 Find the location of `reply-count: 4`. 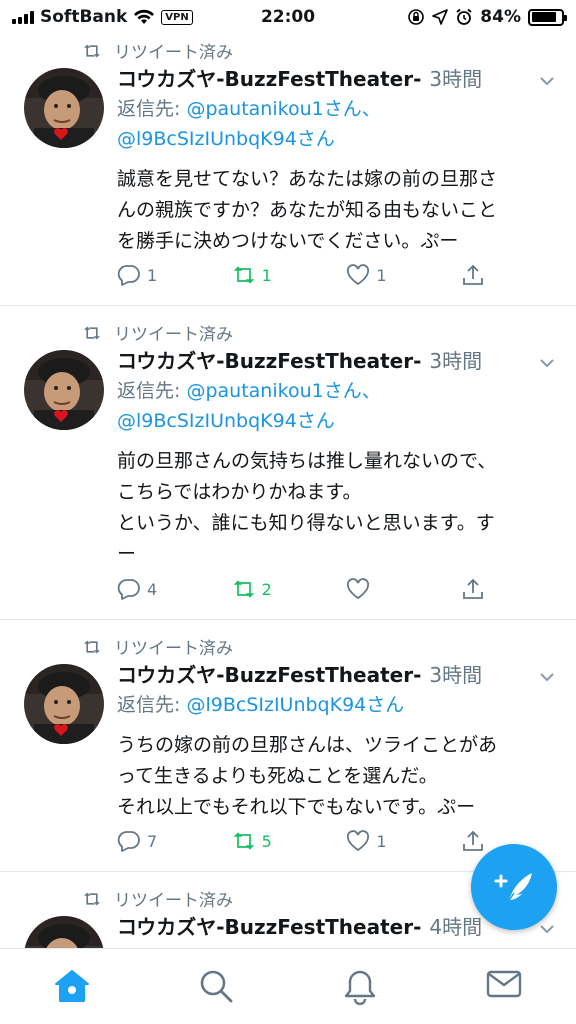

reply-count: 4 is located at coordinates (152, 589).